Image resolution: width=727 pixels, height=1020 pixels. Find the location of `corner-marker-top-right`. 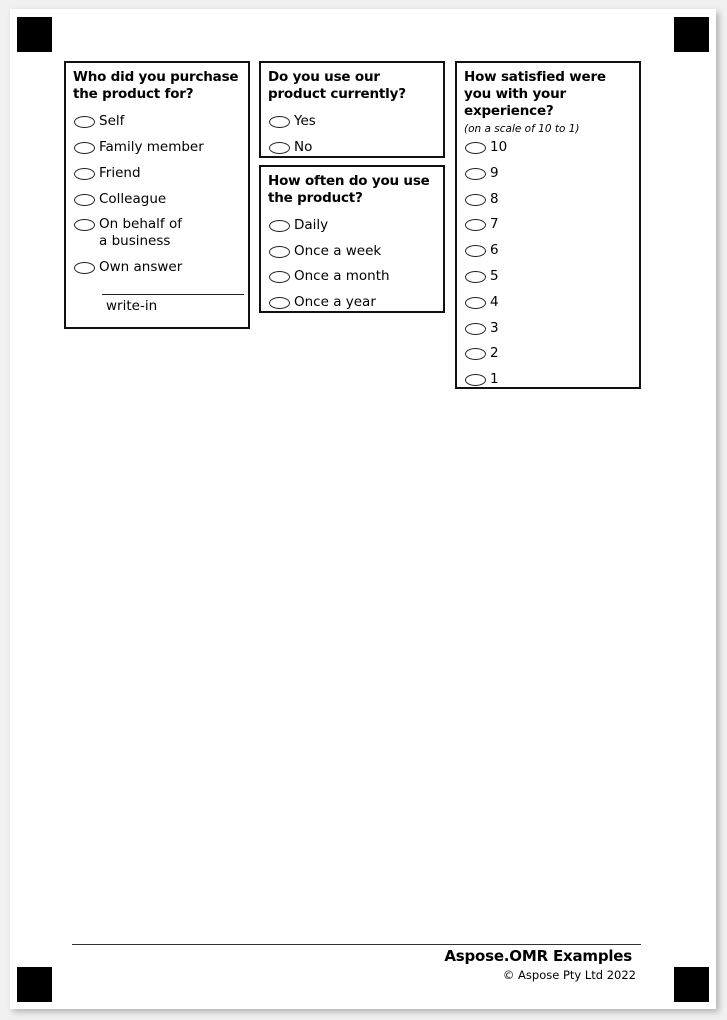

corner-marker-top-right is located at coordinates (691, 34).